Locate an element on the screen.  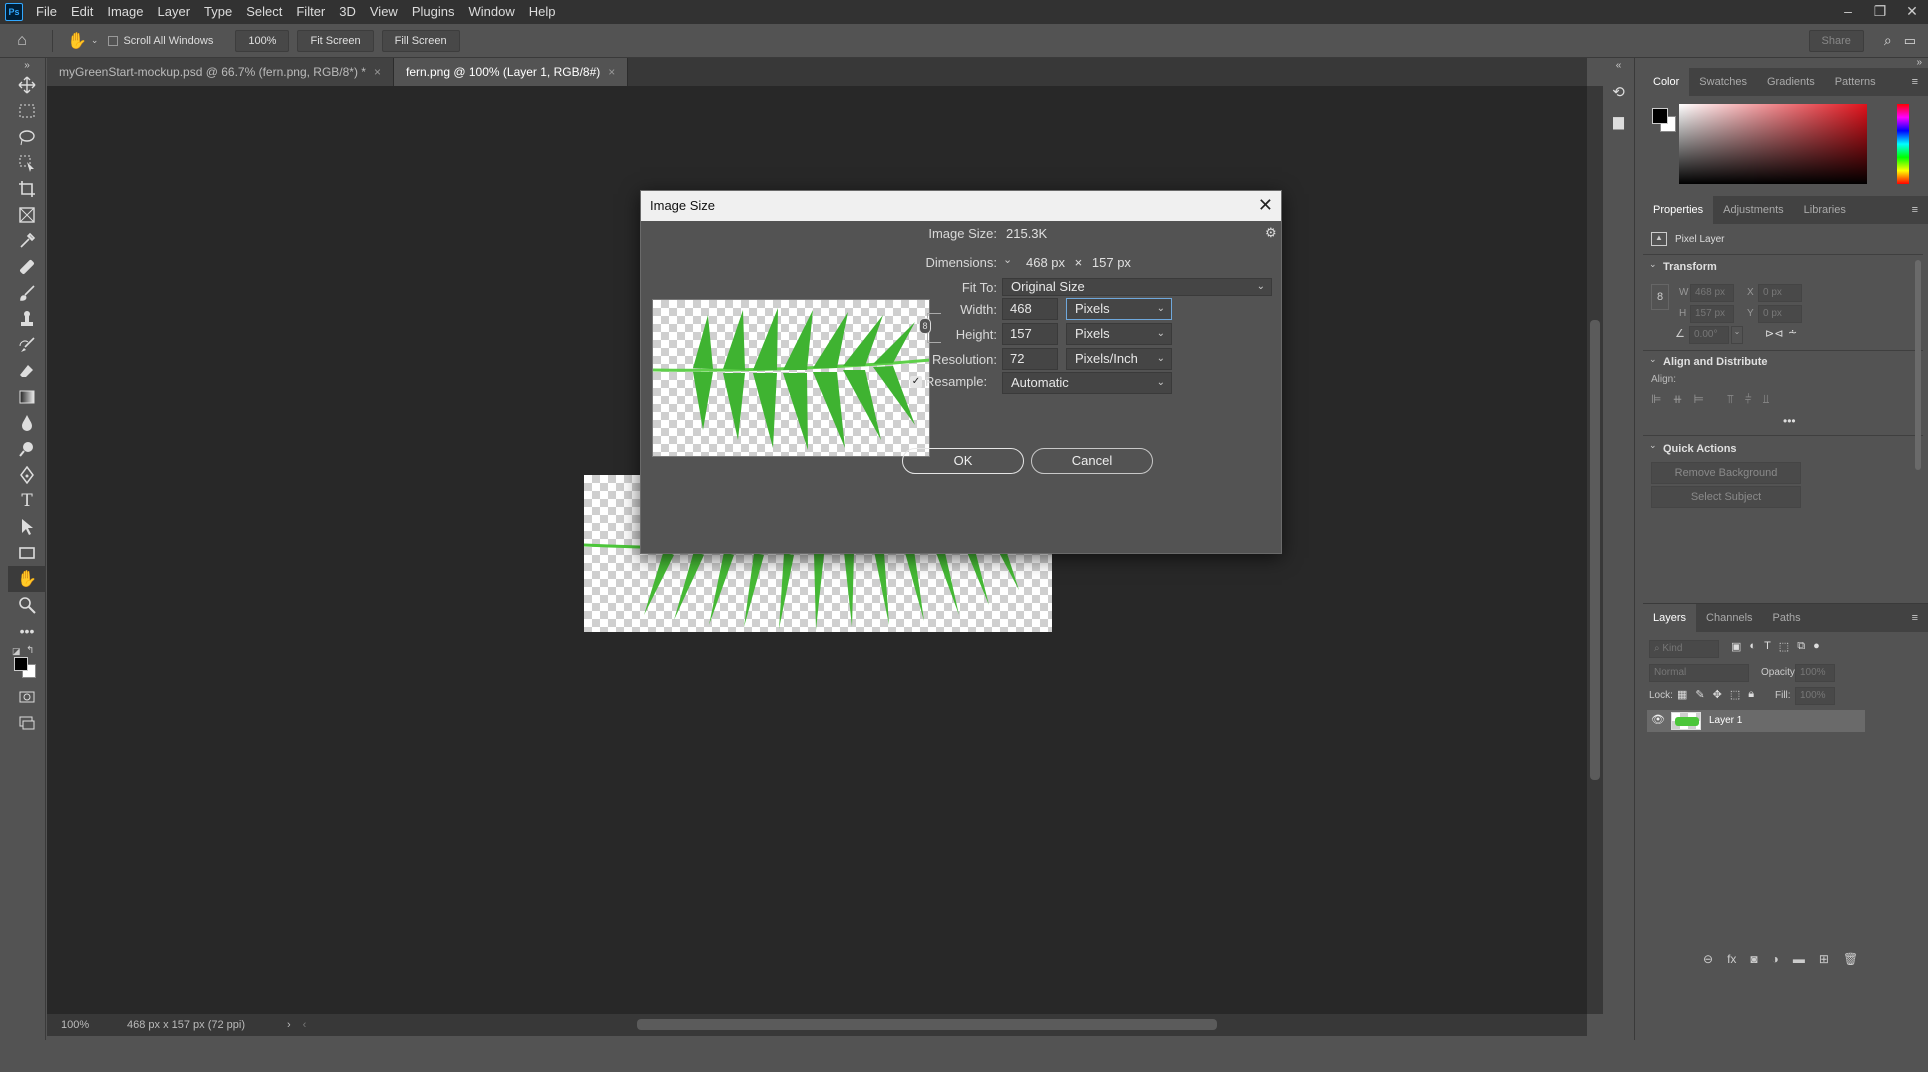
fit-screen-button: Fit Screen is located at coordinates (335, 40).